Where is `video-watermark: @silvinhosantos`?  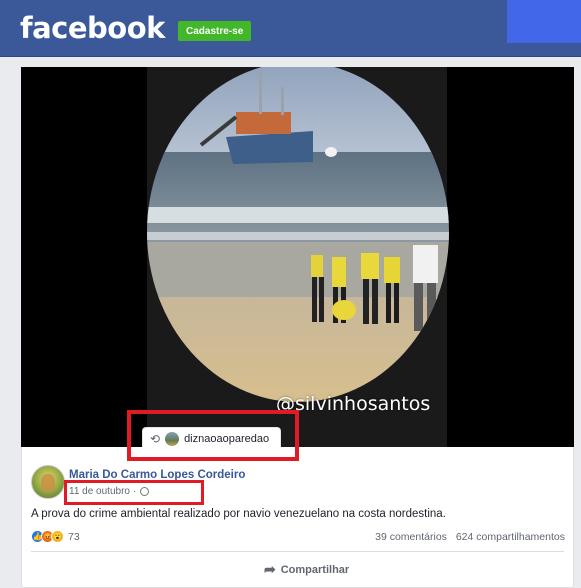 video-watermark: @silvinhosantos is located at coordinates (353, 404).